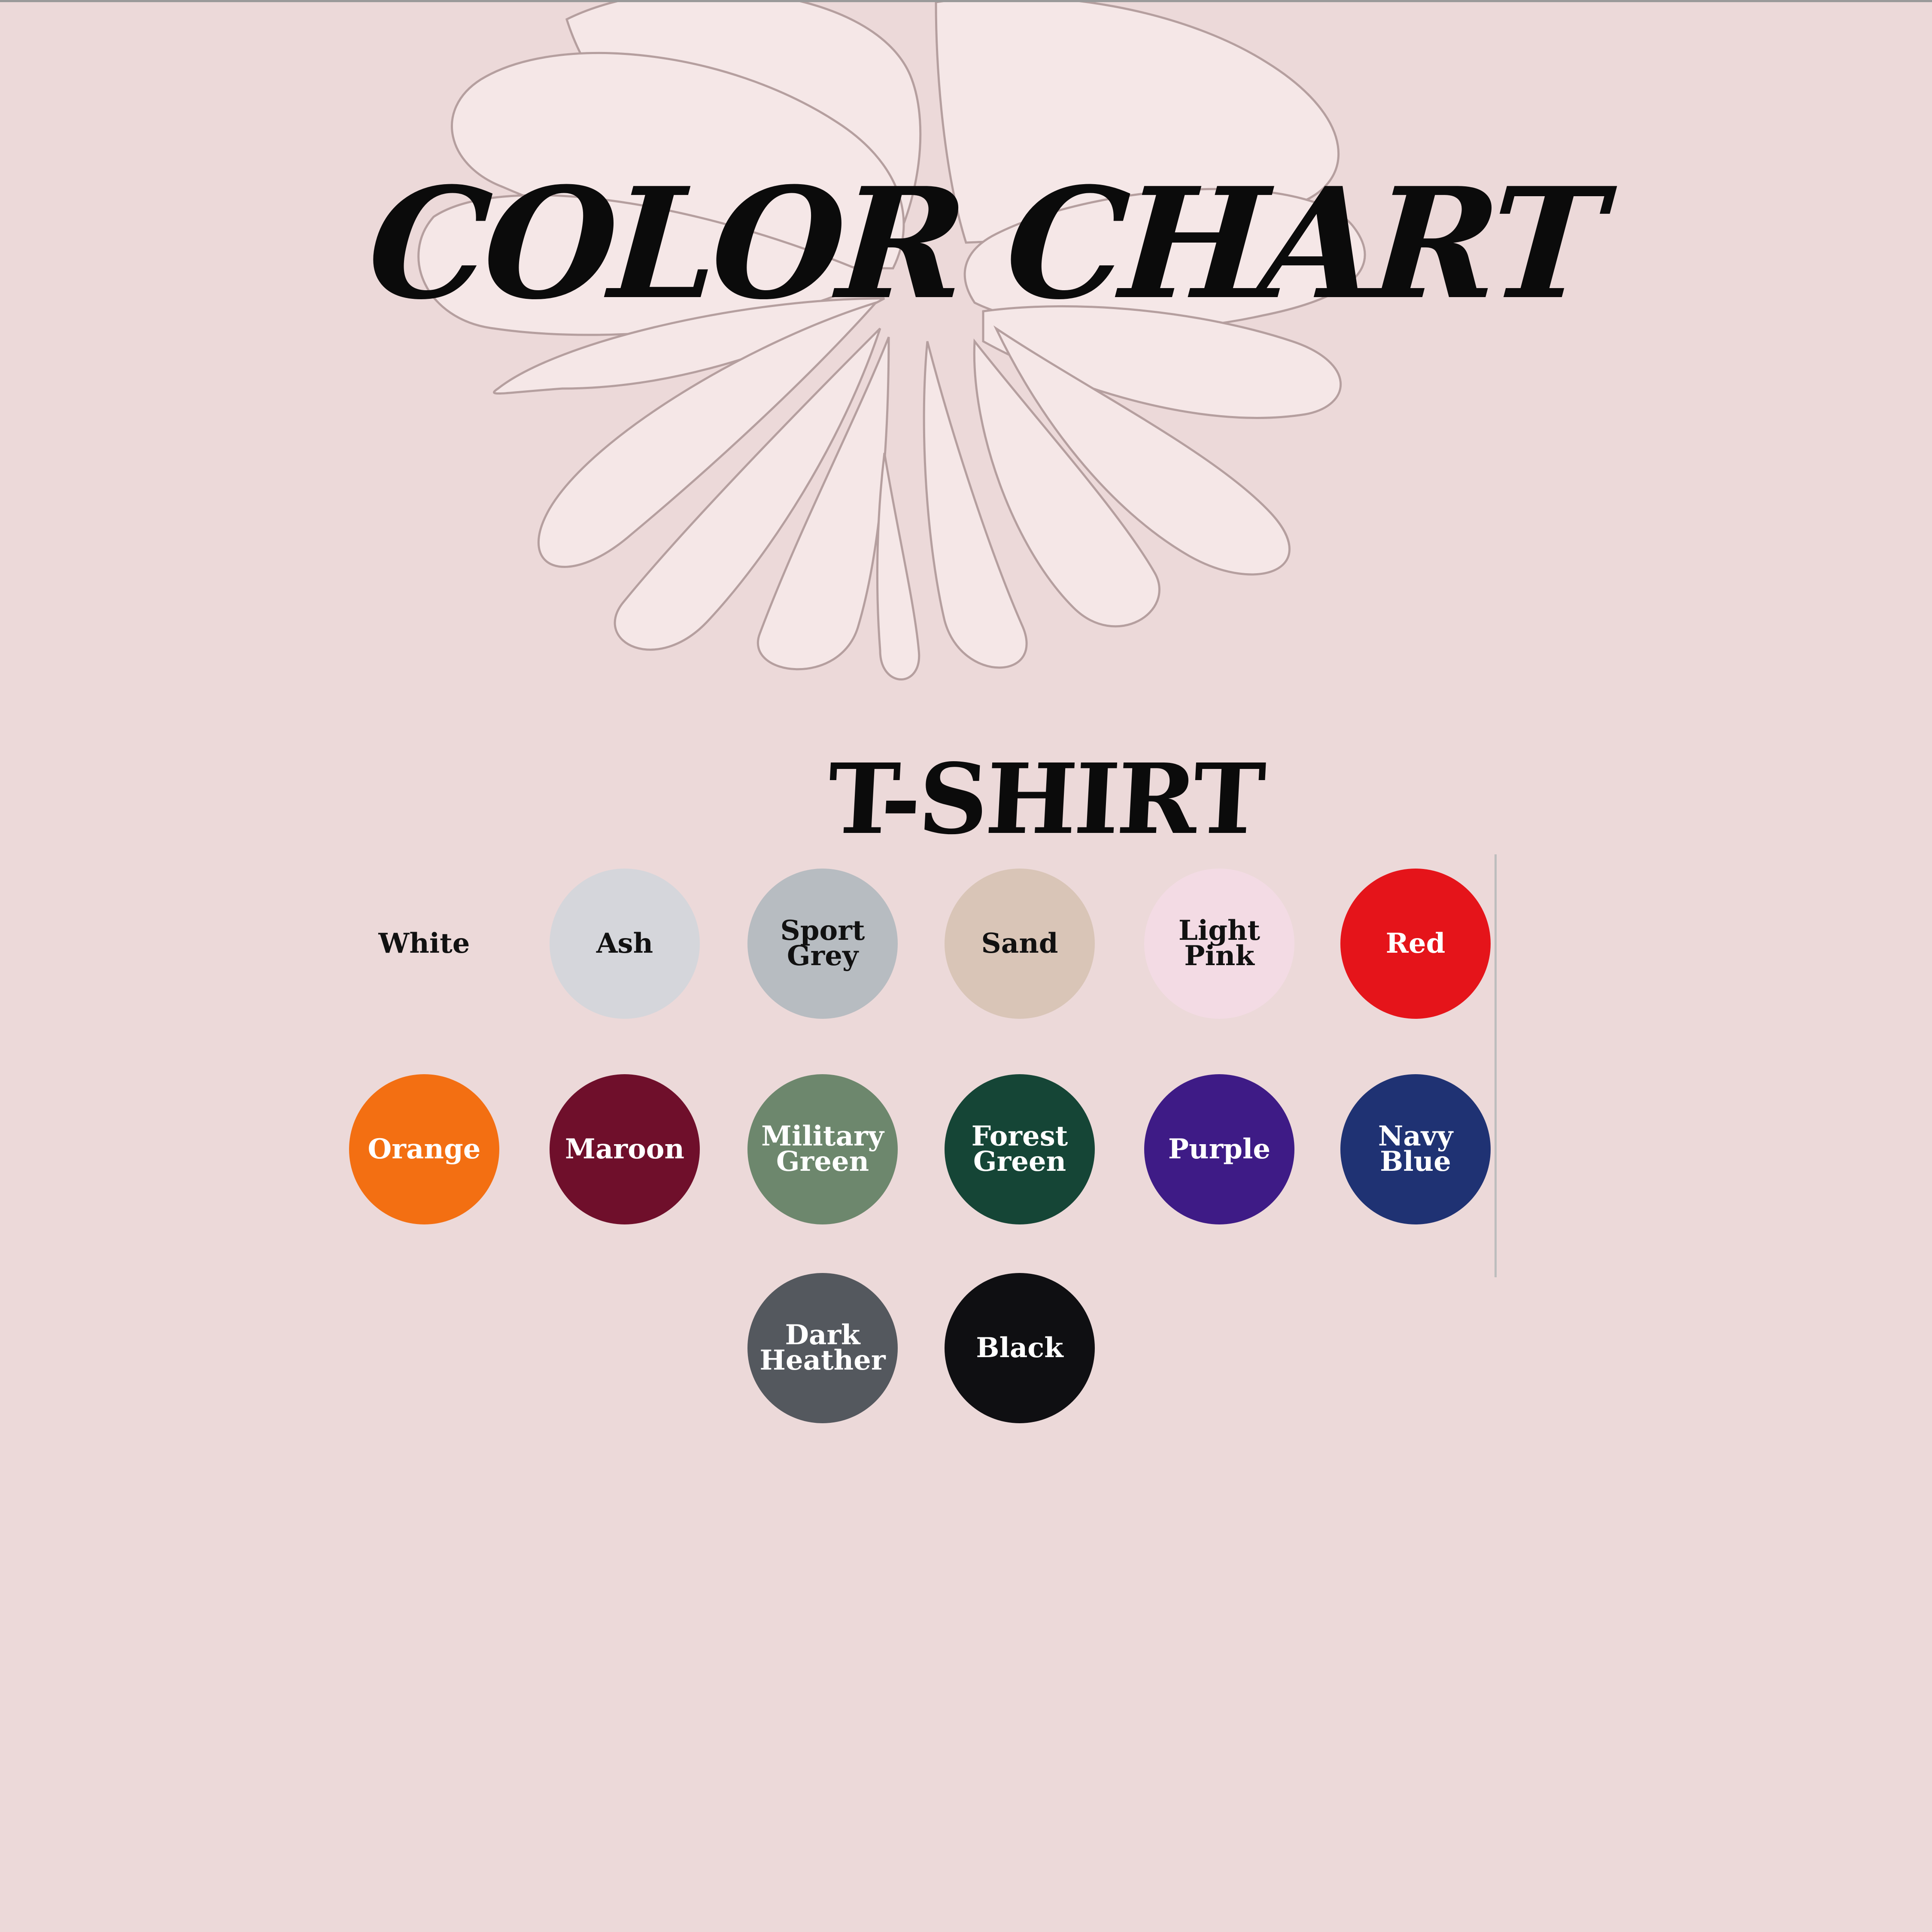 Image resolution: width=1932 pixels, height=1932 pixels. I want to click on swatch-maroon: Maroon, so click(625, 1149).